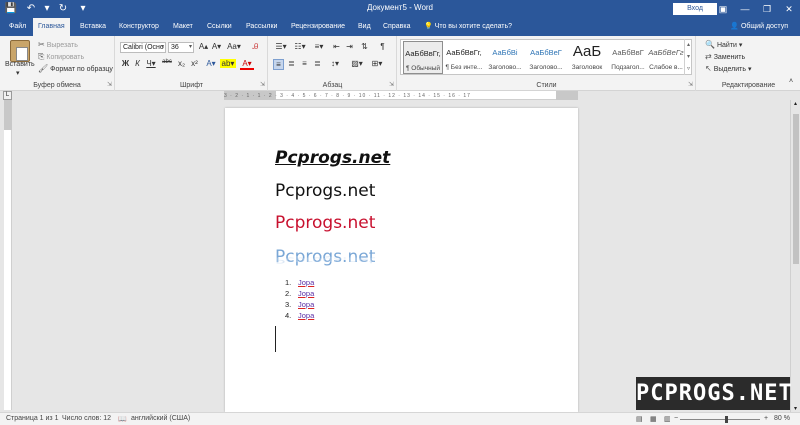  I want to click on tab-mailings: Рассылки, so click(261, 27).